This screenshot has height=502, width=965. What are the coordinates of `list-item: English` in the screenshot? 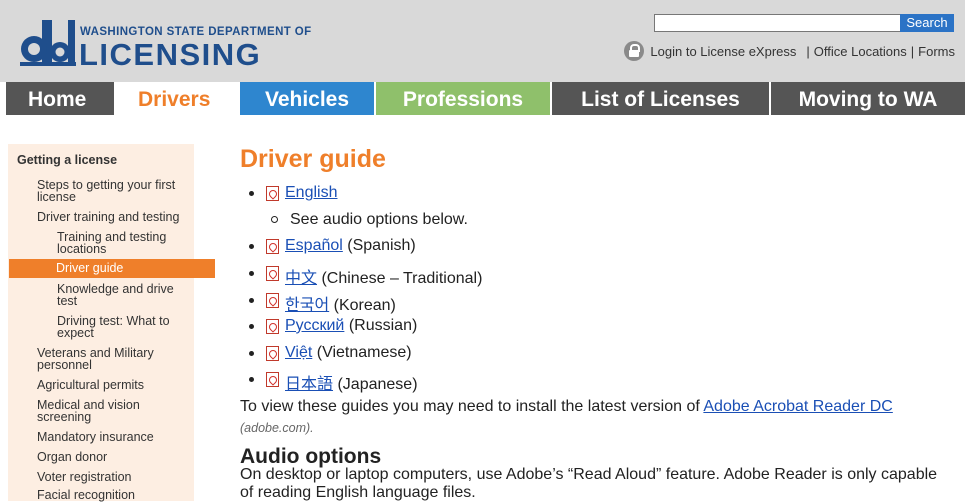 It's located at (311, 193).